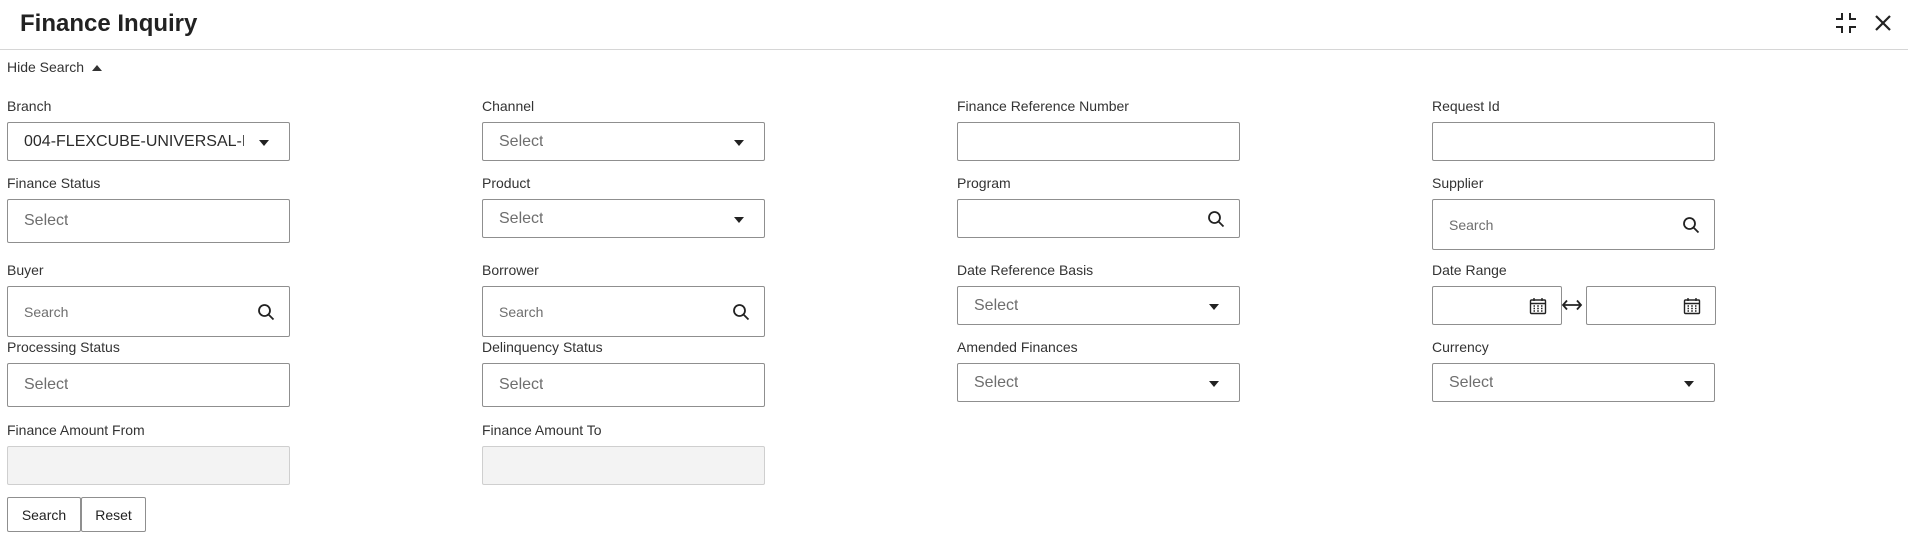 The image size is (1908, 543). I want to click on channel-placeholder: Select, so click(521, 141).